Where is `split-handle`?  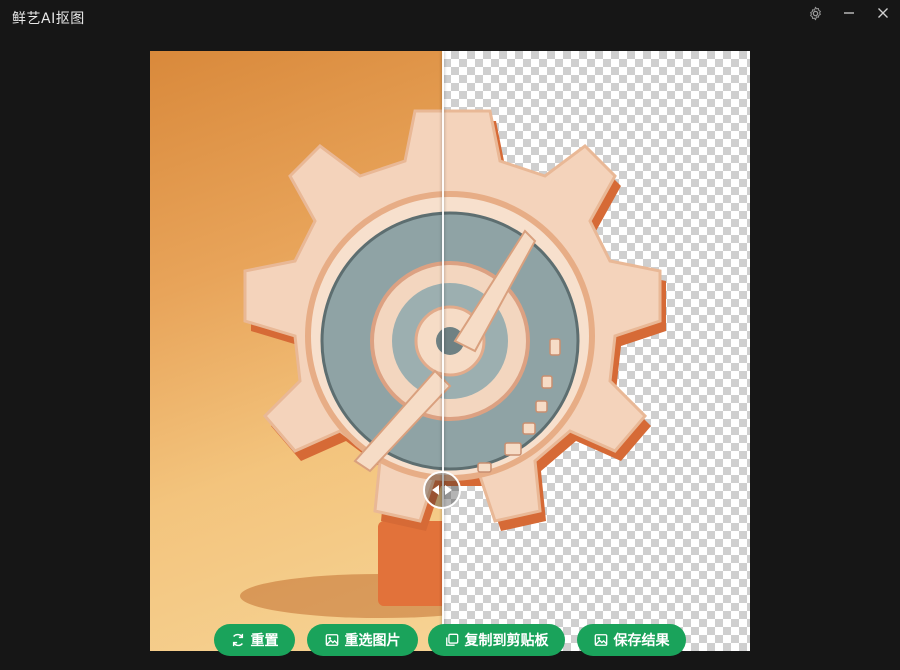 split-handle is located at coordinates (442, 490).